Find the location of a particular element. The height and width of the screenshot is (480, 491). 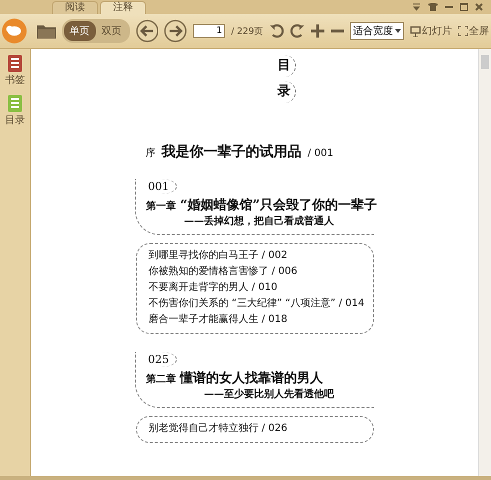

page-number: / 001 is located at coordinates (321, 153).